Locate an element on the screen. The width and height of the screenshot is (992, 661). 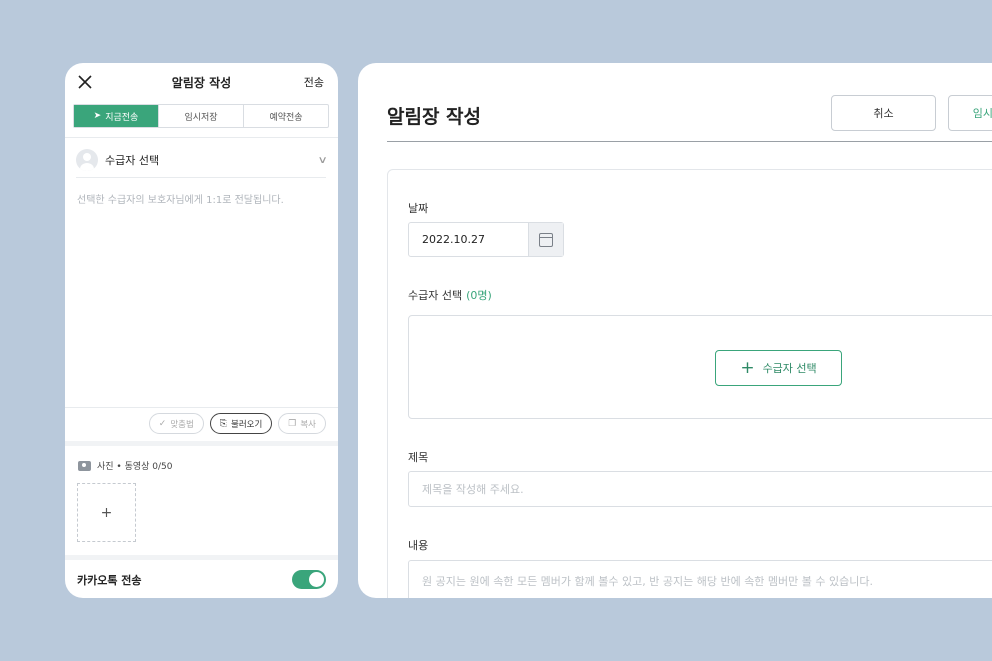
tab-temp-save: 임시저장 is located at coordinates (201, 116).